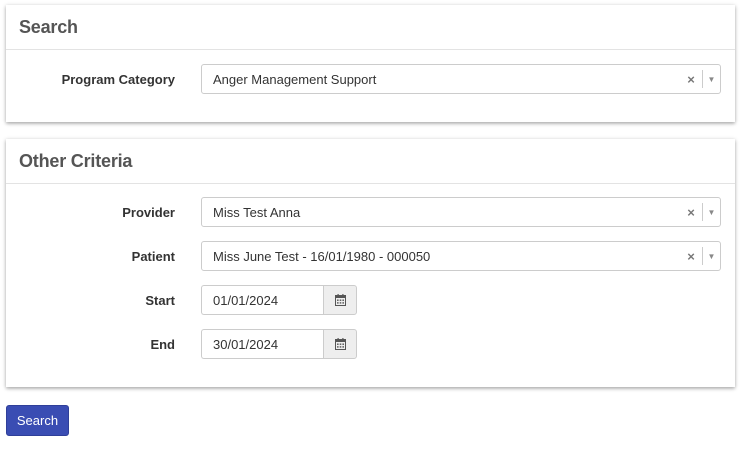 The height and width of the screenshot is (454, 743). What do you see at coordinates (262, 344) in the screenshot?
I see `end-date-input` at bounding box center [262, 344].